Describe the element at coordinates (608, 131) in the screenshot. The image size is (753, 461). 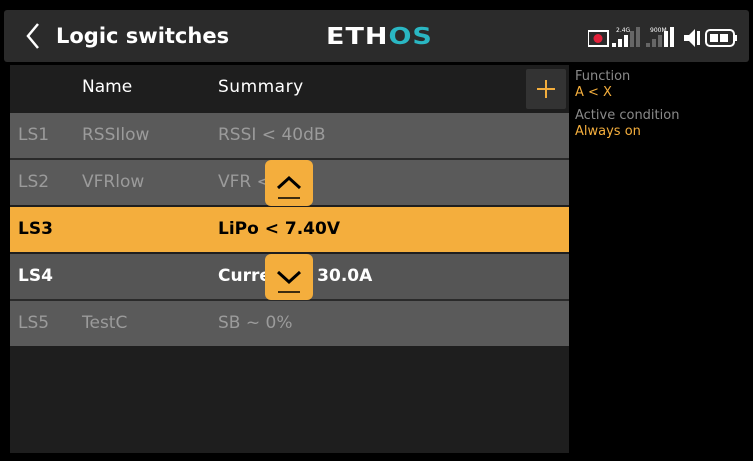
I see `active-condition-value: Always on` at that location.